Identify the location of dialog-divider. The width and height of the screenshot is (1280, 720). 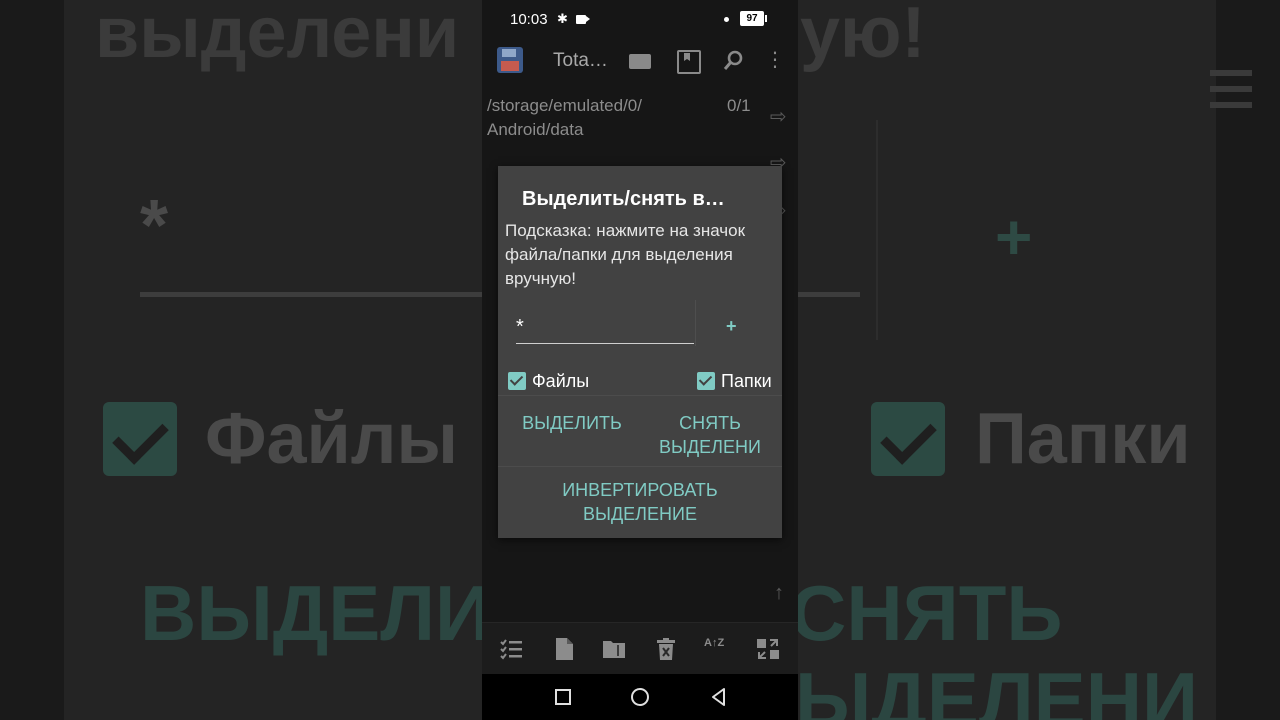
(640, 395).